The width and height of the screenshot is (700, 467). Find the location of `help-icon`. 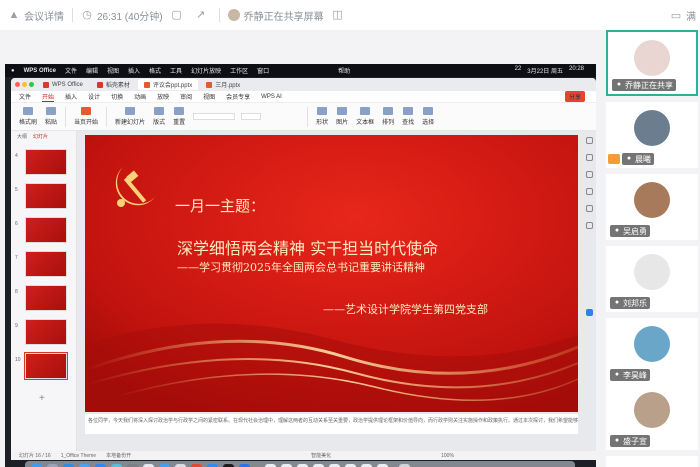

help-icon is located at coordinates (589, 225).